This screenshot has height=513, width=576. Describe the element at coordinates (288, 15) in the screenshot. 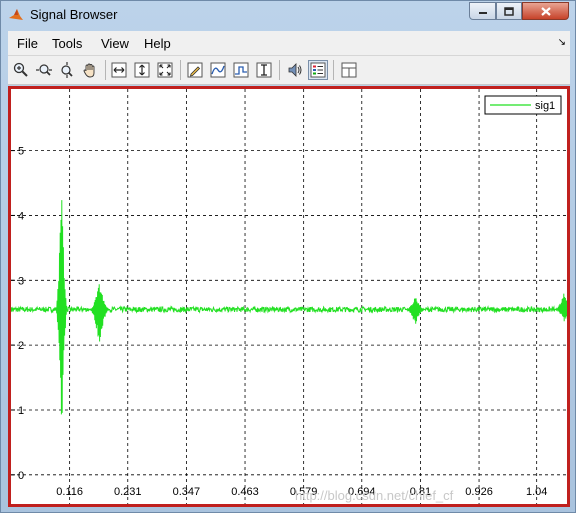

I see `title-bar: Signal Browser` at that location.